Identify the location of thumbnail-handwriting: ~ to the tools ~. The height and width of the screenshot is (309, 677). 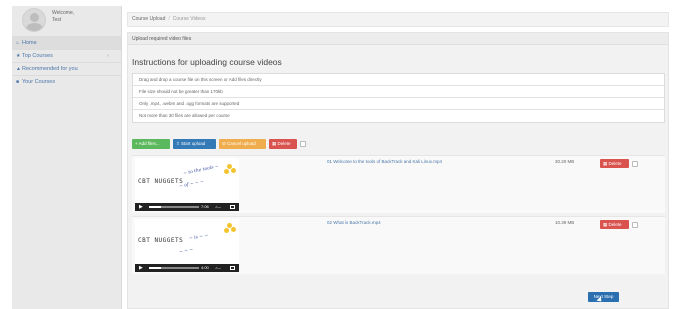
(201, 170).